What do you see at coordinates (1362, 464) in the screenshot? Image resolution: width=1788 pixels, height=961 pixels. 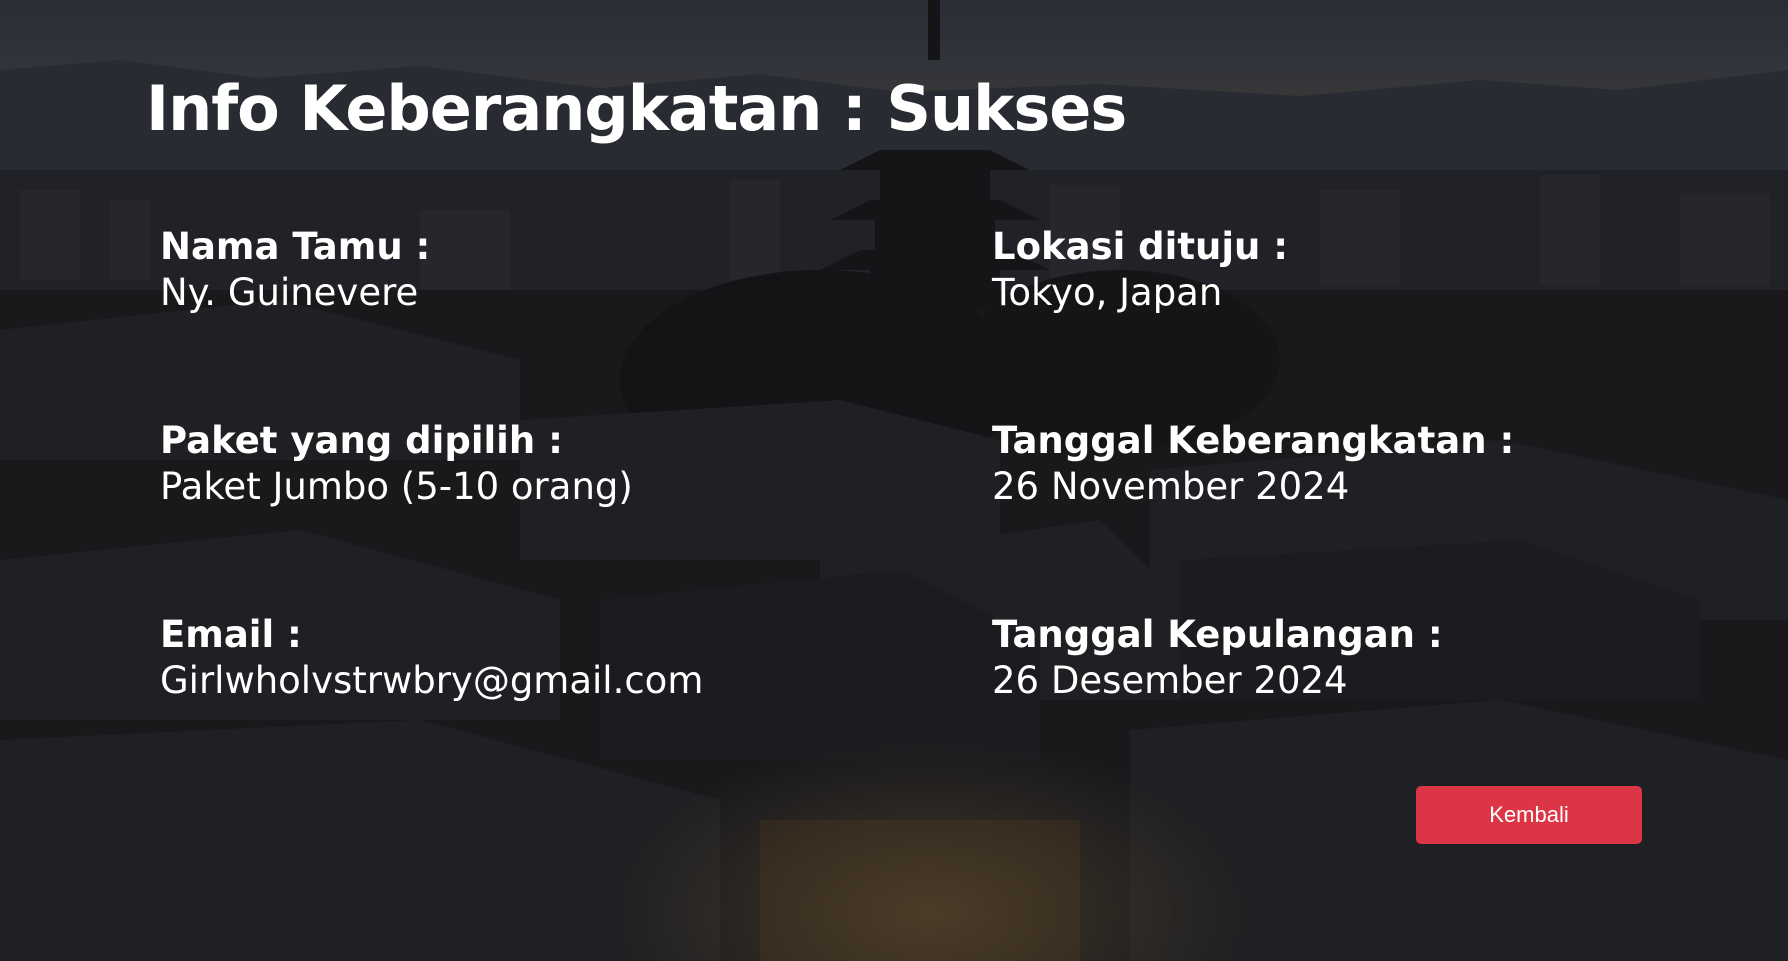 I see `departure-date-field: Tanggal Keberangkatan : 26 November 2024` at bounding box center [1362, 464].